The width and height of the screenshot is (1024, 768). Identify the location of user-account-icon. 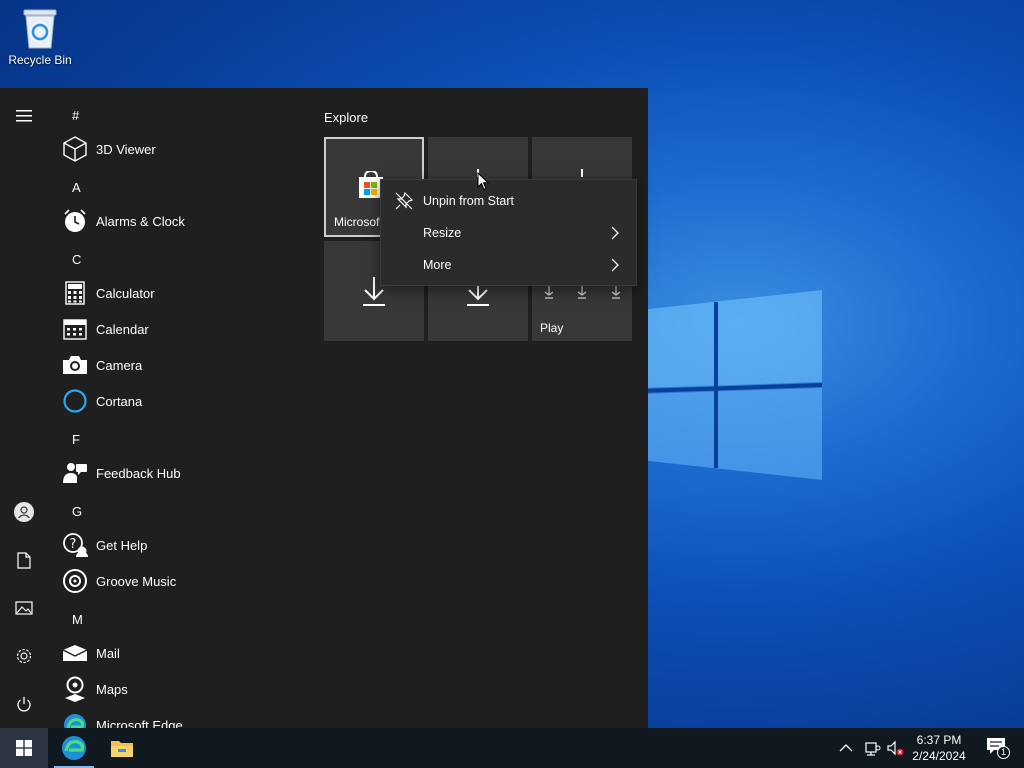
(24, 512).